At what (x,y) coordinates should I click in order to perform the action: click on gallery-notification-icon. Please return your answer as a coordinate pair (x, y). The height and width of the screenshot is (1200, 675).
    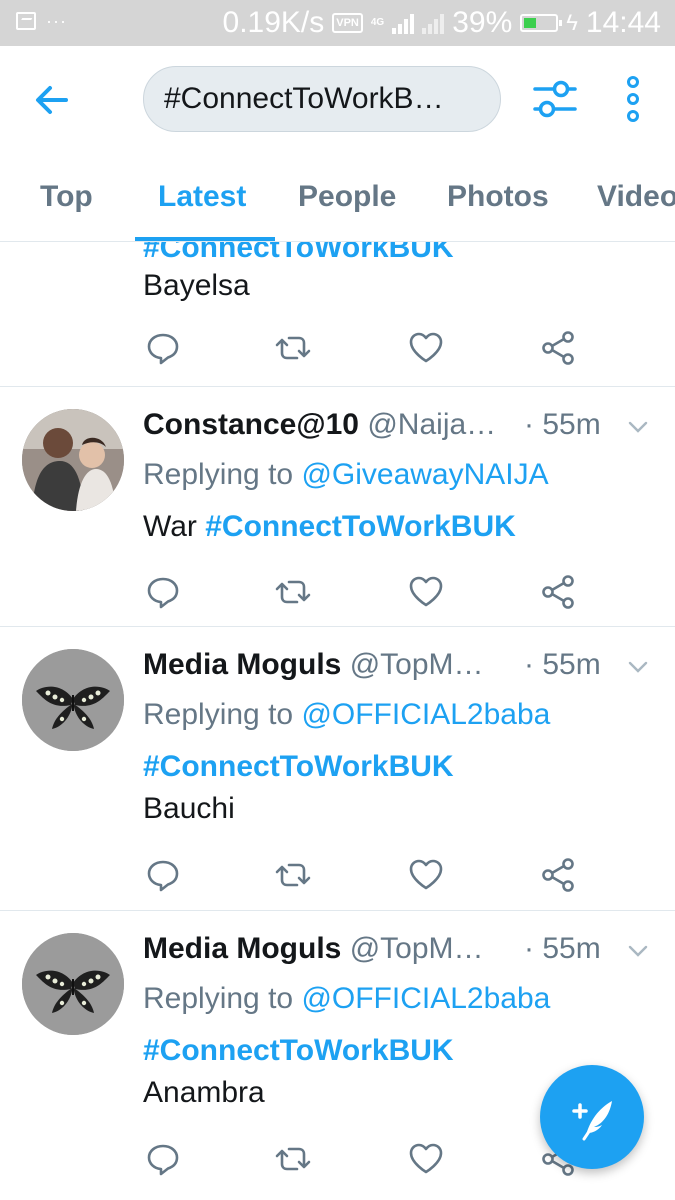
    Looking at the image, I should click on (26, 21).